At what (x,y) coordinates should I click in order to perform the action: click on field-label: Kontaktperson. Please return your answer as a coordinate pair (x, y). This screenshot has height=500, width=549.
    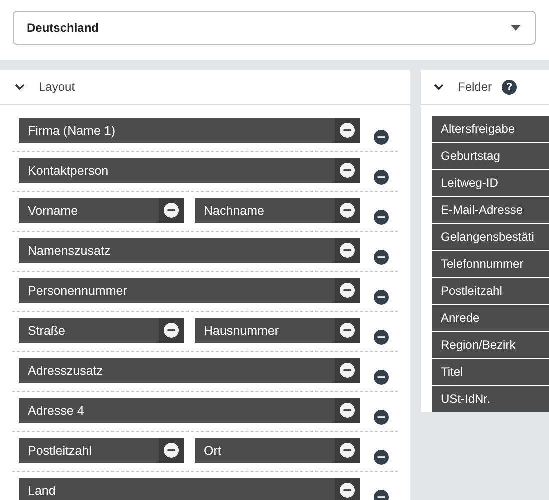
    Looking at the image, I should click on (68, 171).